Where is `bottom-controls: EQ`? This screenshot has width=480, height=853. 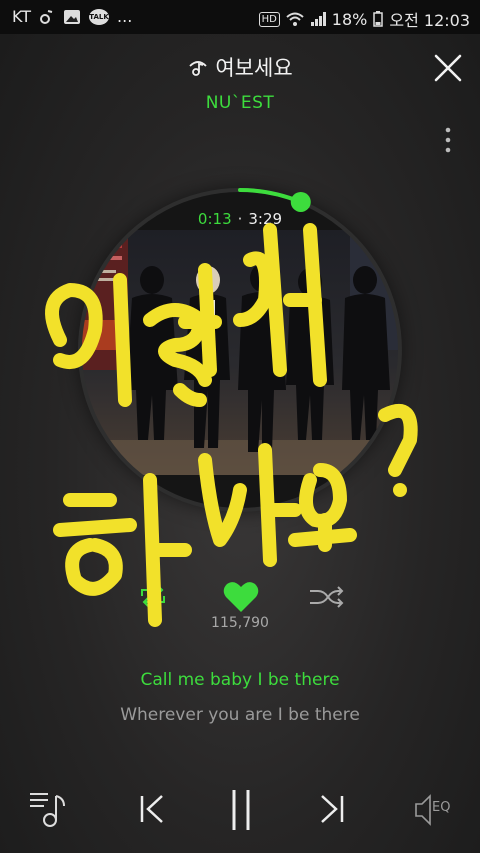 bottom-controls: EQ is located at coordinates (240, 811).